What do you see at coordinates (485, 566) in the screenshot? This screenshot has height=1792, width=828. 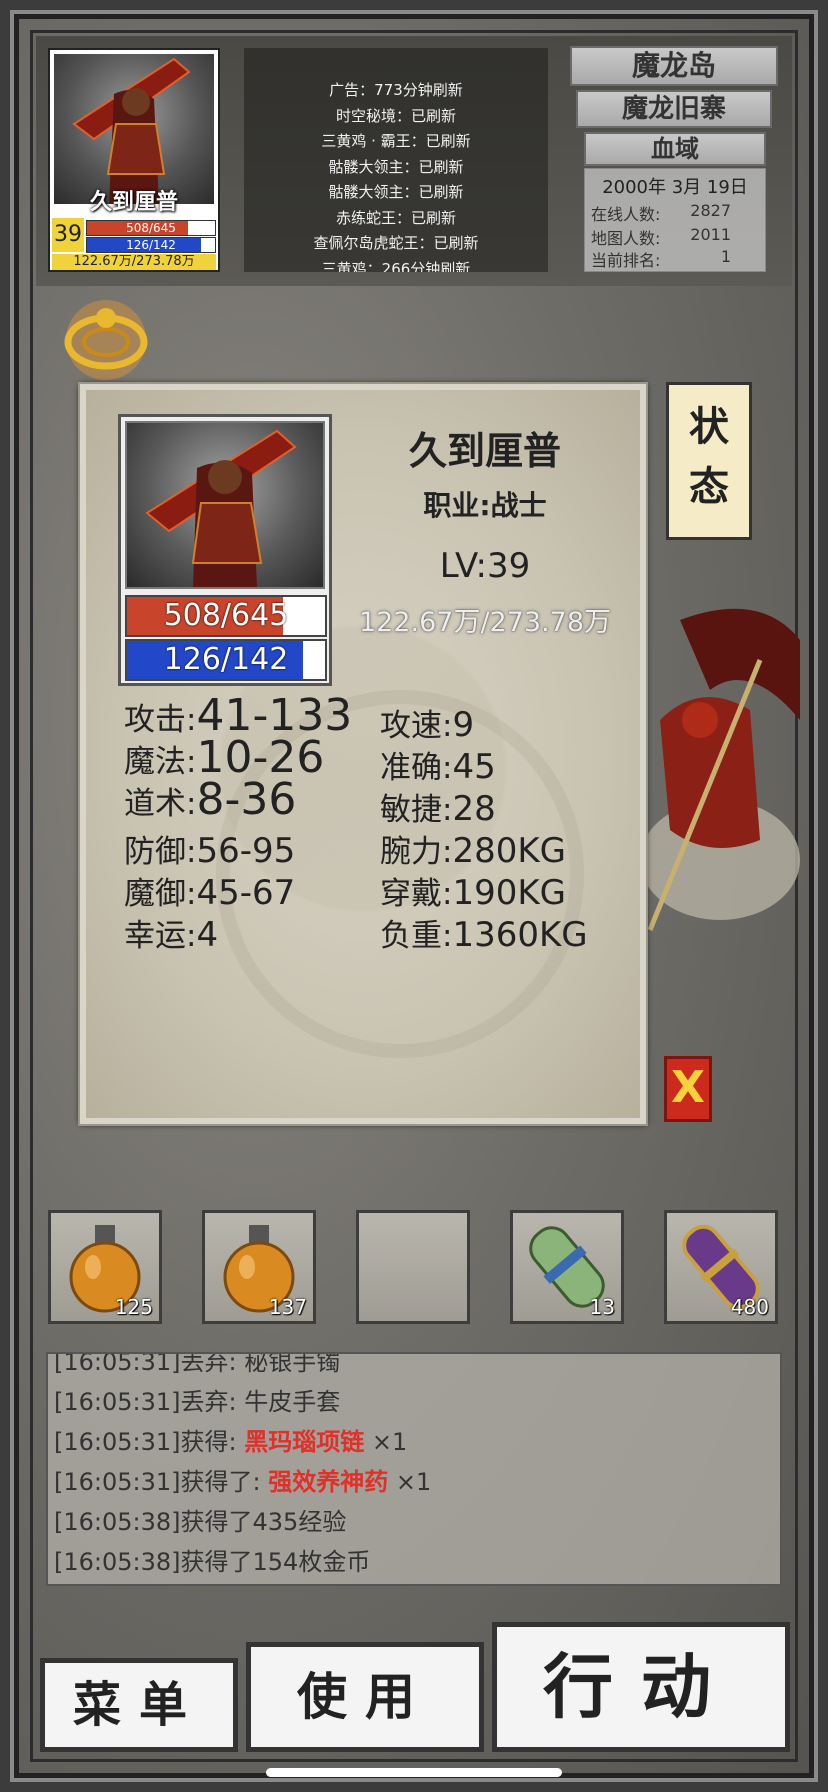 I see `status-level: LV:39` at bounding box center [485, 566].